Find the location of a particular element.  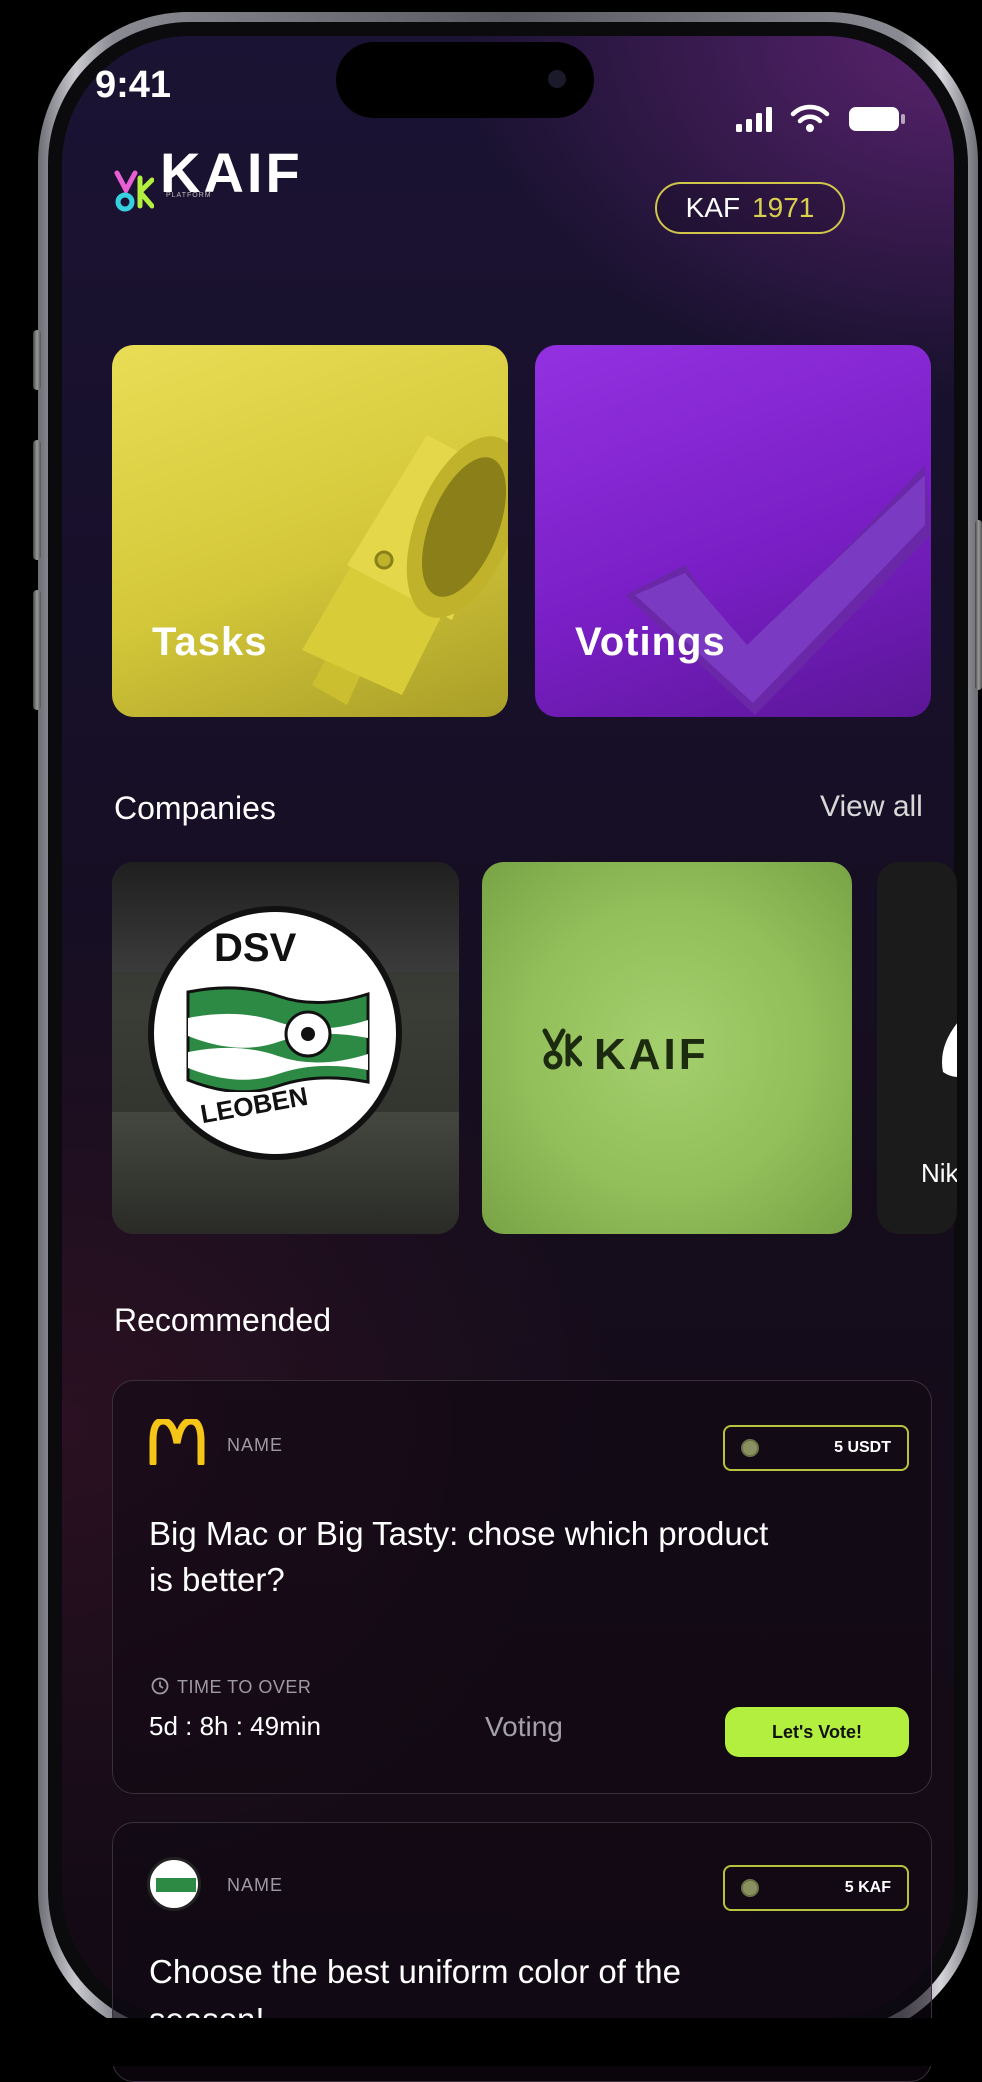

company-card-kaif: KAIF is located at coordinates (667, 1048).